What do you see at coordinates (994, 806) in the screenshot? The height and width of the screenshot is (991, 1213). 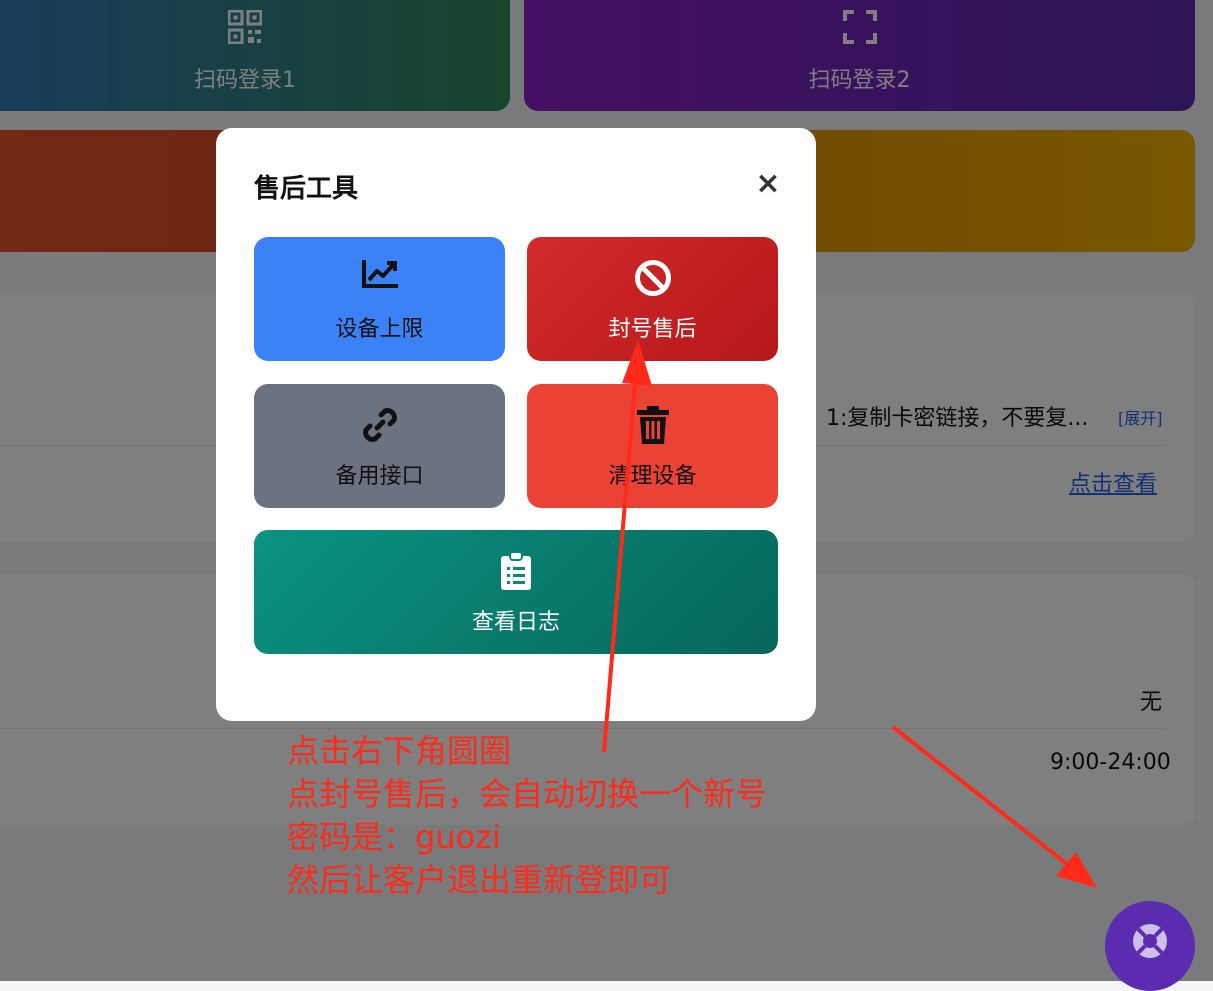 I see `arrow-to-fab` at bounding box center [994, 806].